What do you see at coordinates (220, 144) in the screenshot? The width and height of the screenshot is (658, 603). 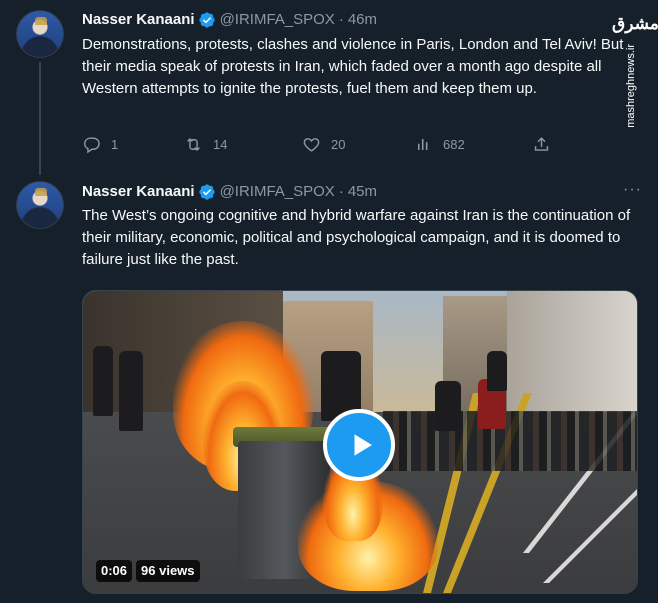 I see `retweet-count: 14` at bounding box center [220, 144].